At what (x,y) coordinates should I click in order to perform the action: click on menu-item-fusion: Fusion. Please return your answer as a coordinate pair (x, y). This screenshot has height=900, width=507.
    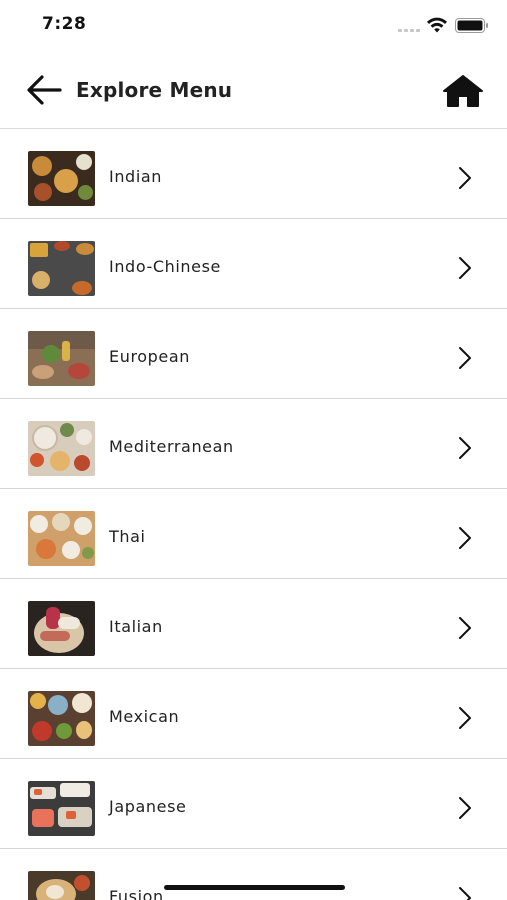
    Looking at the image, I should click on (253, 874).